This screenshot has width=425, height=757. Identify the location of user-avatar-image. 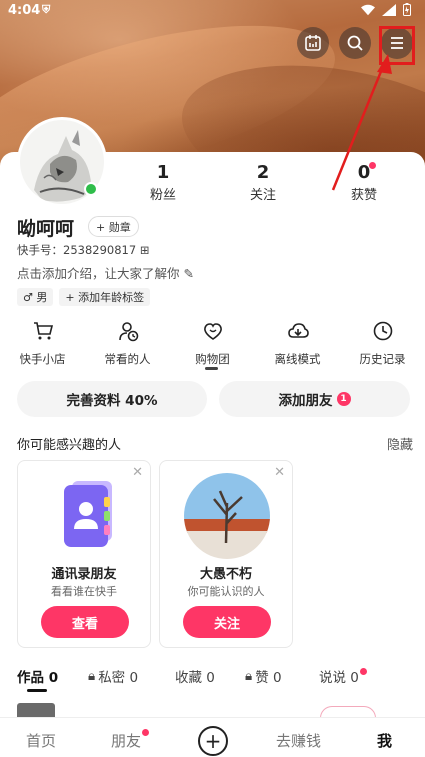
(227, 516).